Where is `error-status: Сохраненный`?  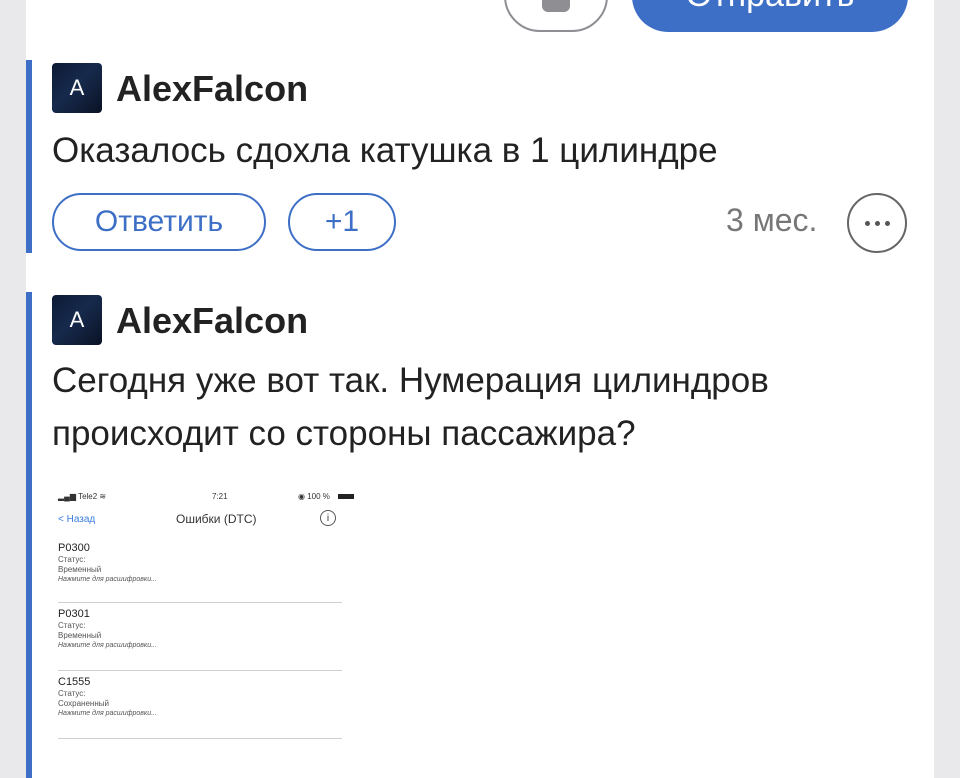 error-status: Сохраненный is located at coordinates (83, 703).